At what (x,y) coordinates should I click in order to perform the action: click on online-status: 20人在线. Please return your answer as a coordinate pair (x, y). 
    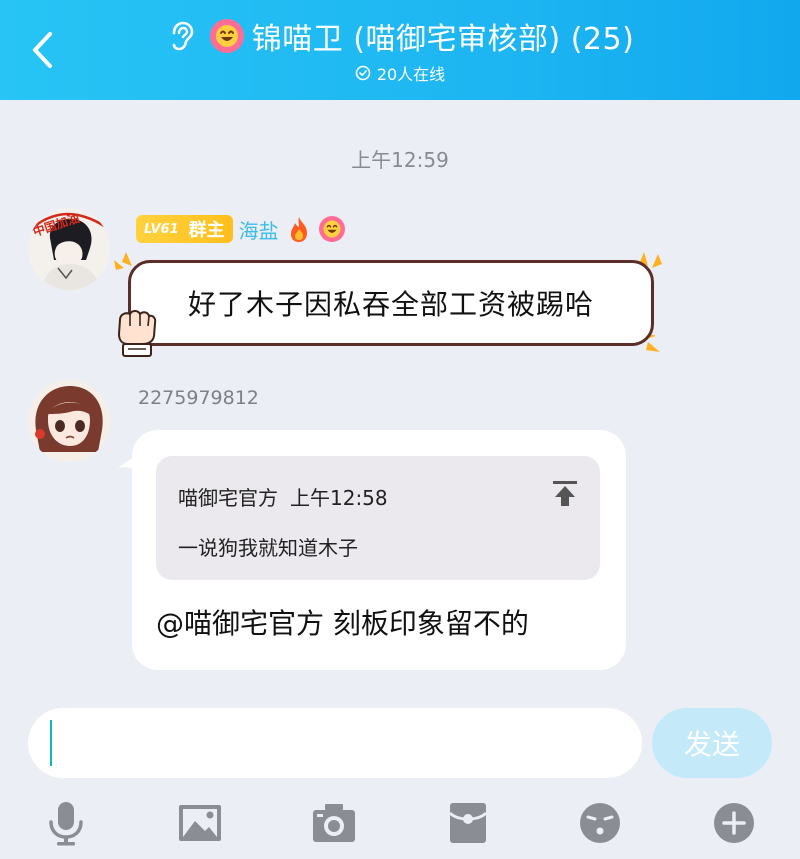
    Looking at the image, I should click on (400, 73).